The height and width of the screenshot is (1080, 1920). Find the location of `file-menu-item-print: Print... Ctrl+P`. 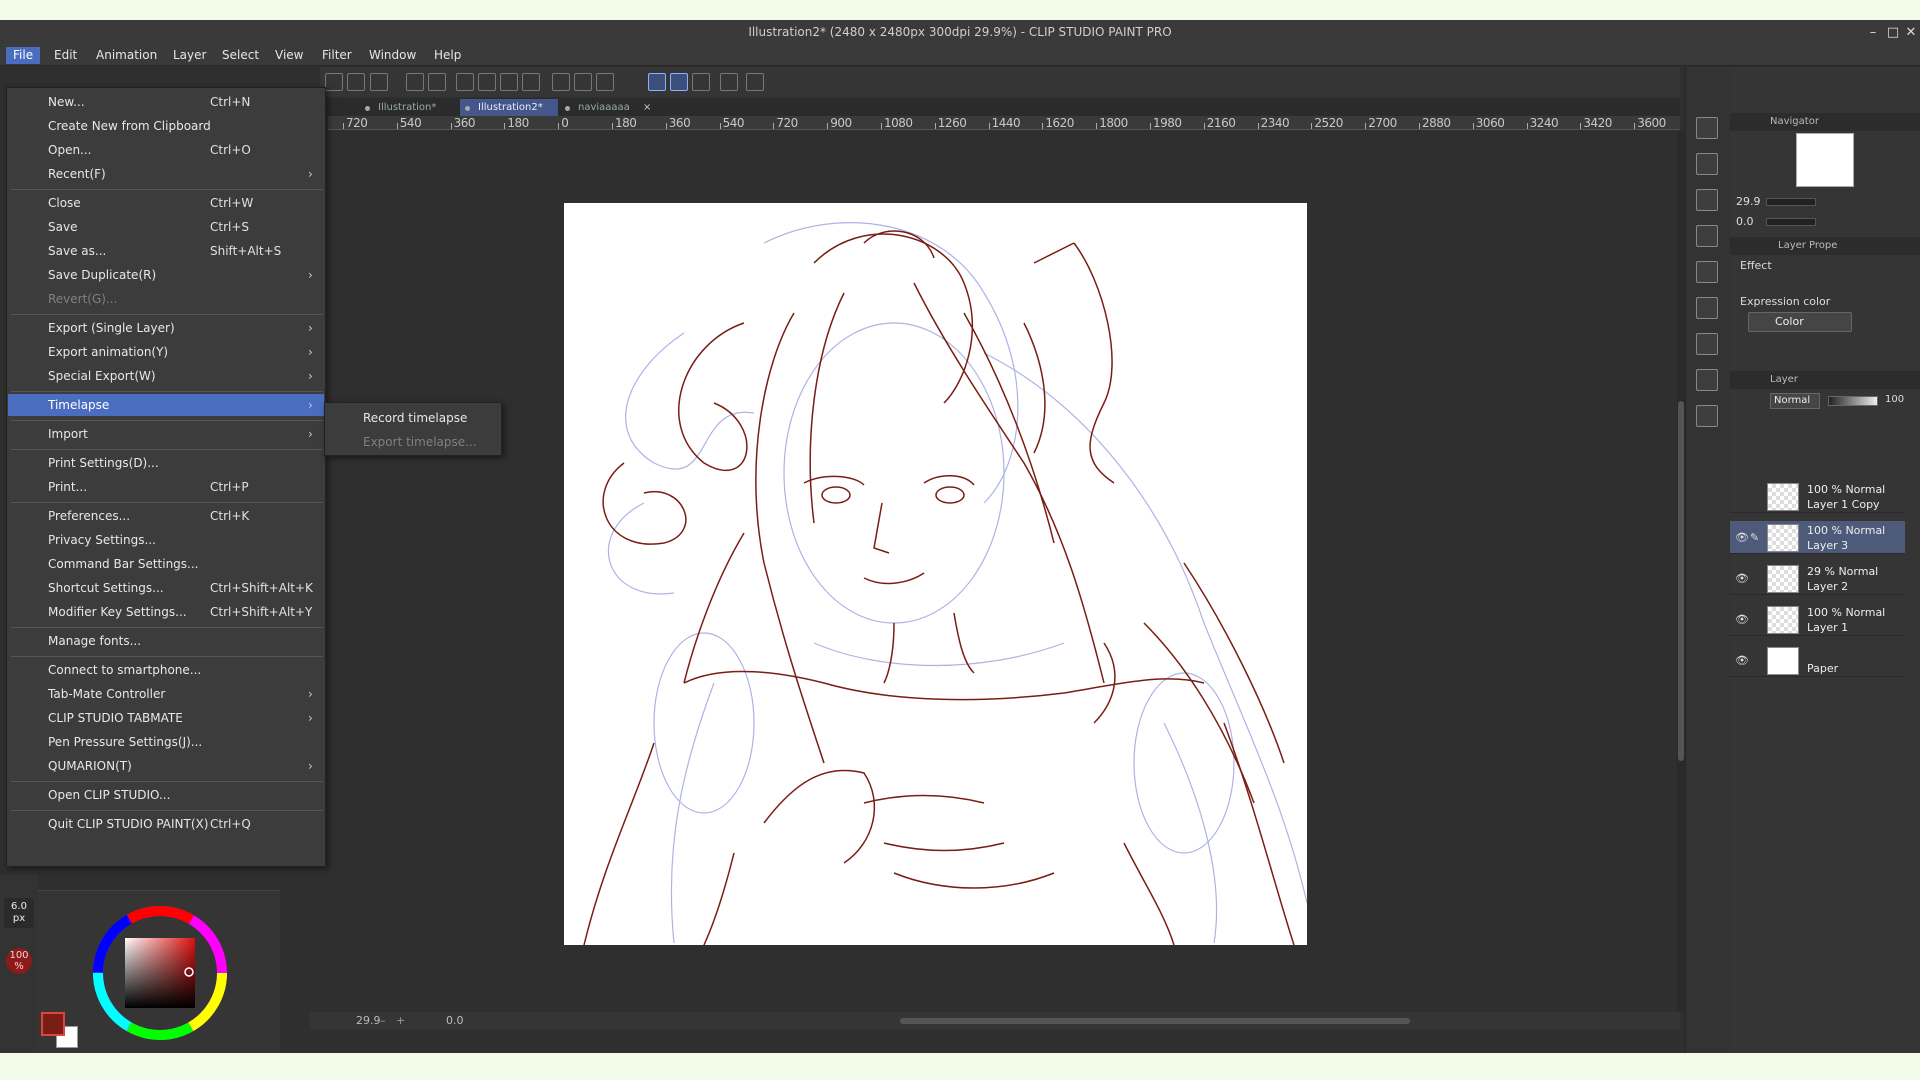

file-menu-item-print: Print... Ctrl+P is located at coordinates (166, 487).